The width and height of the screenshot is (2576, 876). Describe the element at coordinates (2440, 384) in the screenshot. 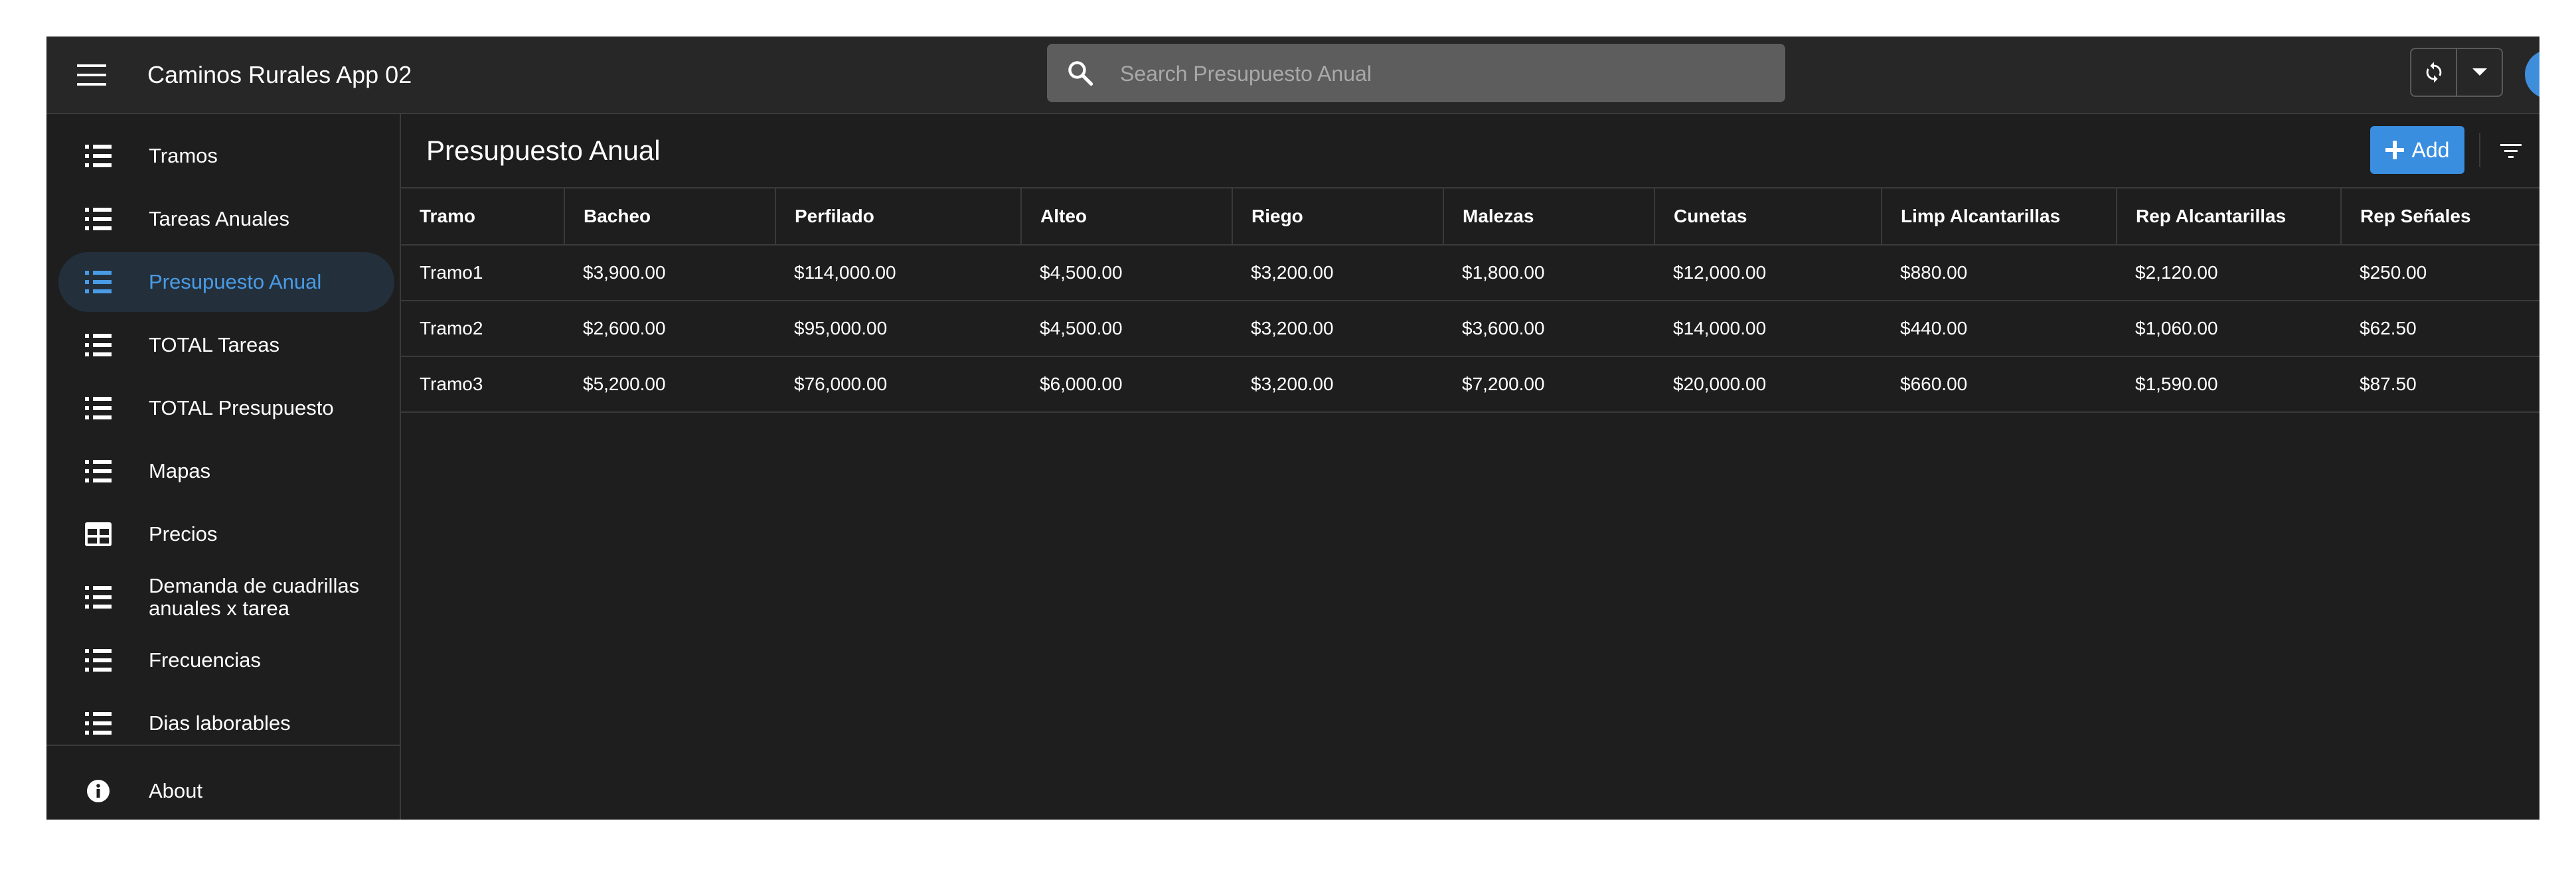

I see `table-cell: $87.50` at that location.